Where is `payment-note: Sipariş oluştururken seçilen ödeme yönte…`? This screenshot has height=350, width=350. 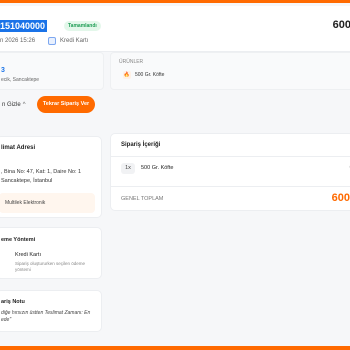 payment-note: Sipariş oluştururken seçilen ödeme yönte… is located at coordinates (50, 266).